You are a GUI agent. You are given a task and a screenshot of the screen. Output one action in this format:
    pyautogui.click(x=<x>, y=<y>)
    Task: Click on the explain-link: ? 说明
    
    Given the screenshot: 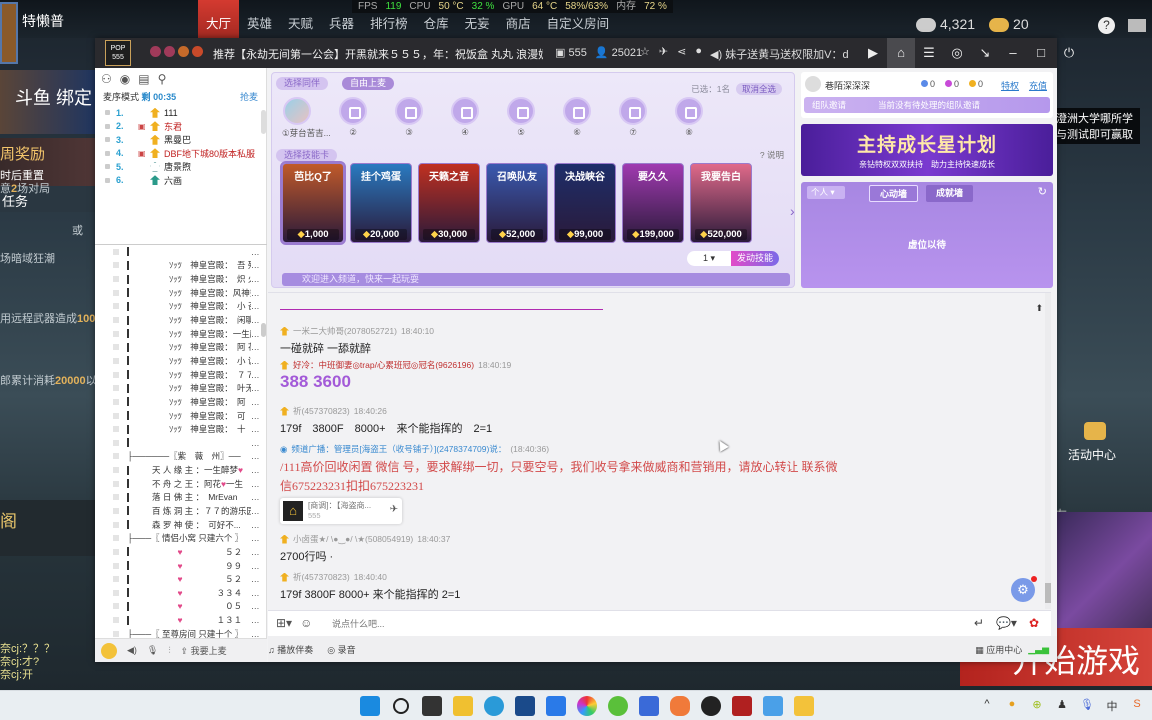 What is the action you would take?
    pyautogui.click(x=772, y=155)
    